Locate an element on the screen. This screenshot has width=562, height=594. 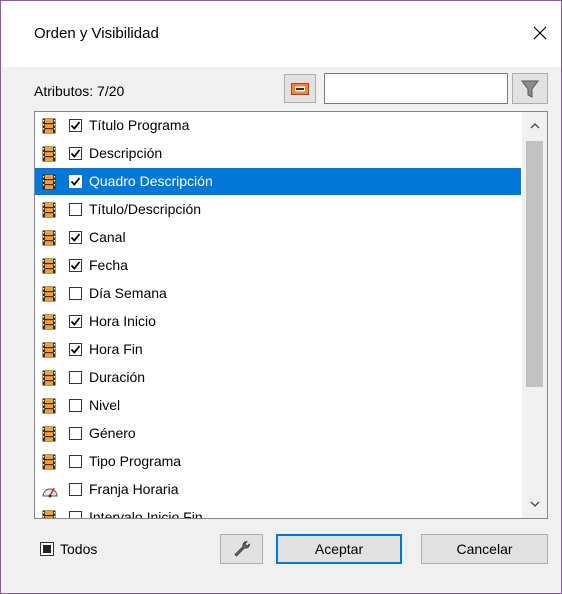
list-item-label: Canal is located at coordinates (107, 237).